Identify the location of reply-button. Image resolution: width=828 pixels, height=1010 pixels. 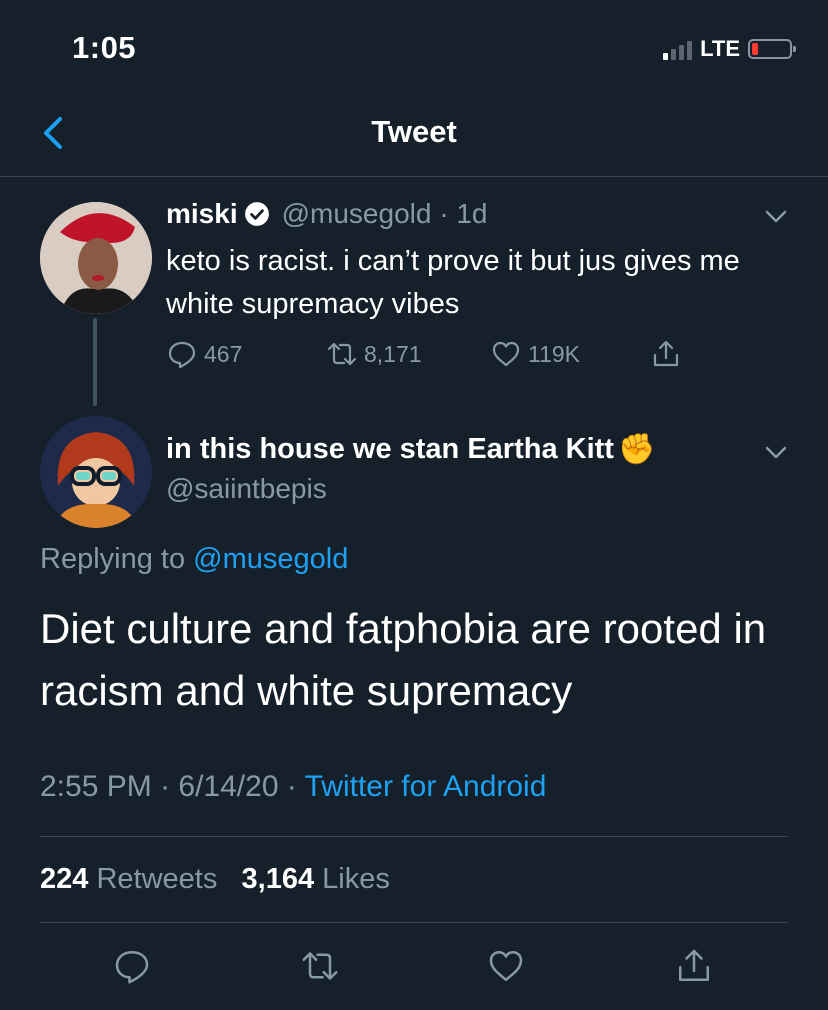
(132, 966).